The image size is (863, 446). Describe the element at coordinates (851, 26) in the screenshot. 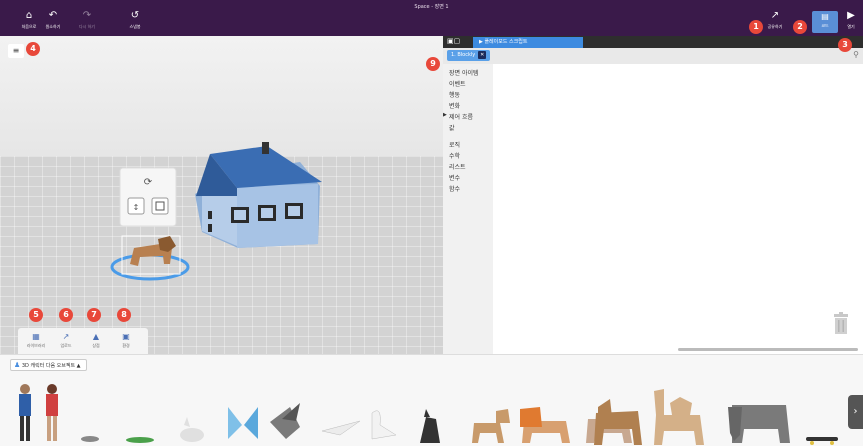

I see `play-label: 열기` at that location.